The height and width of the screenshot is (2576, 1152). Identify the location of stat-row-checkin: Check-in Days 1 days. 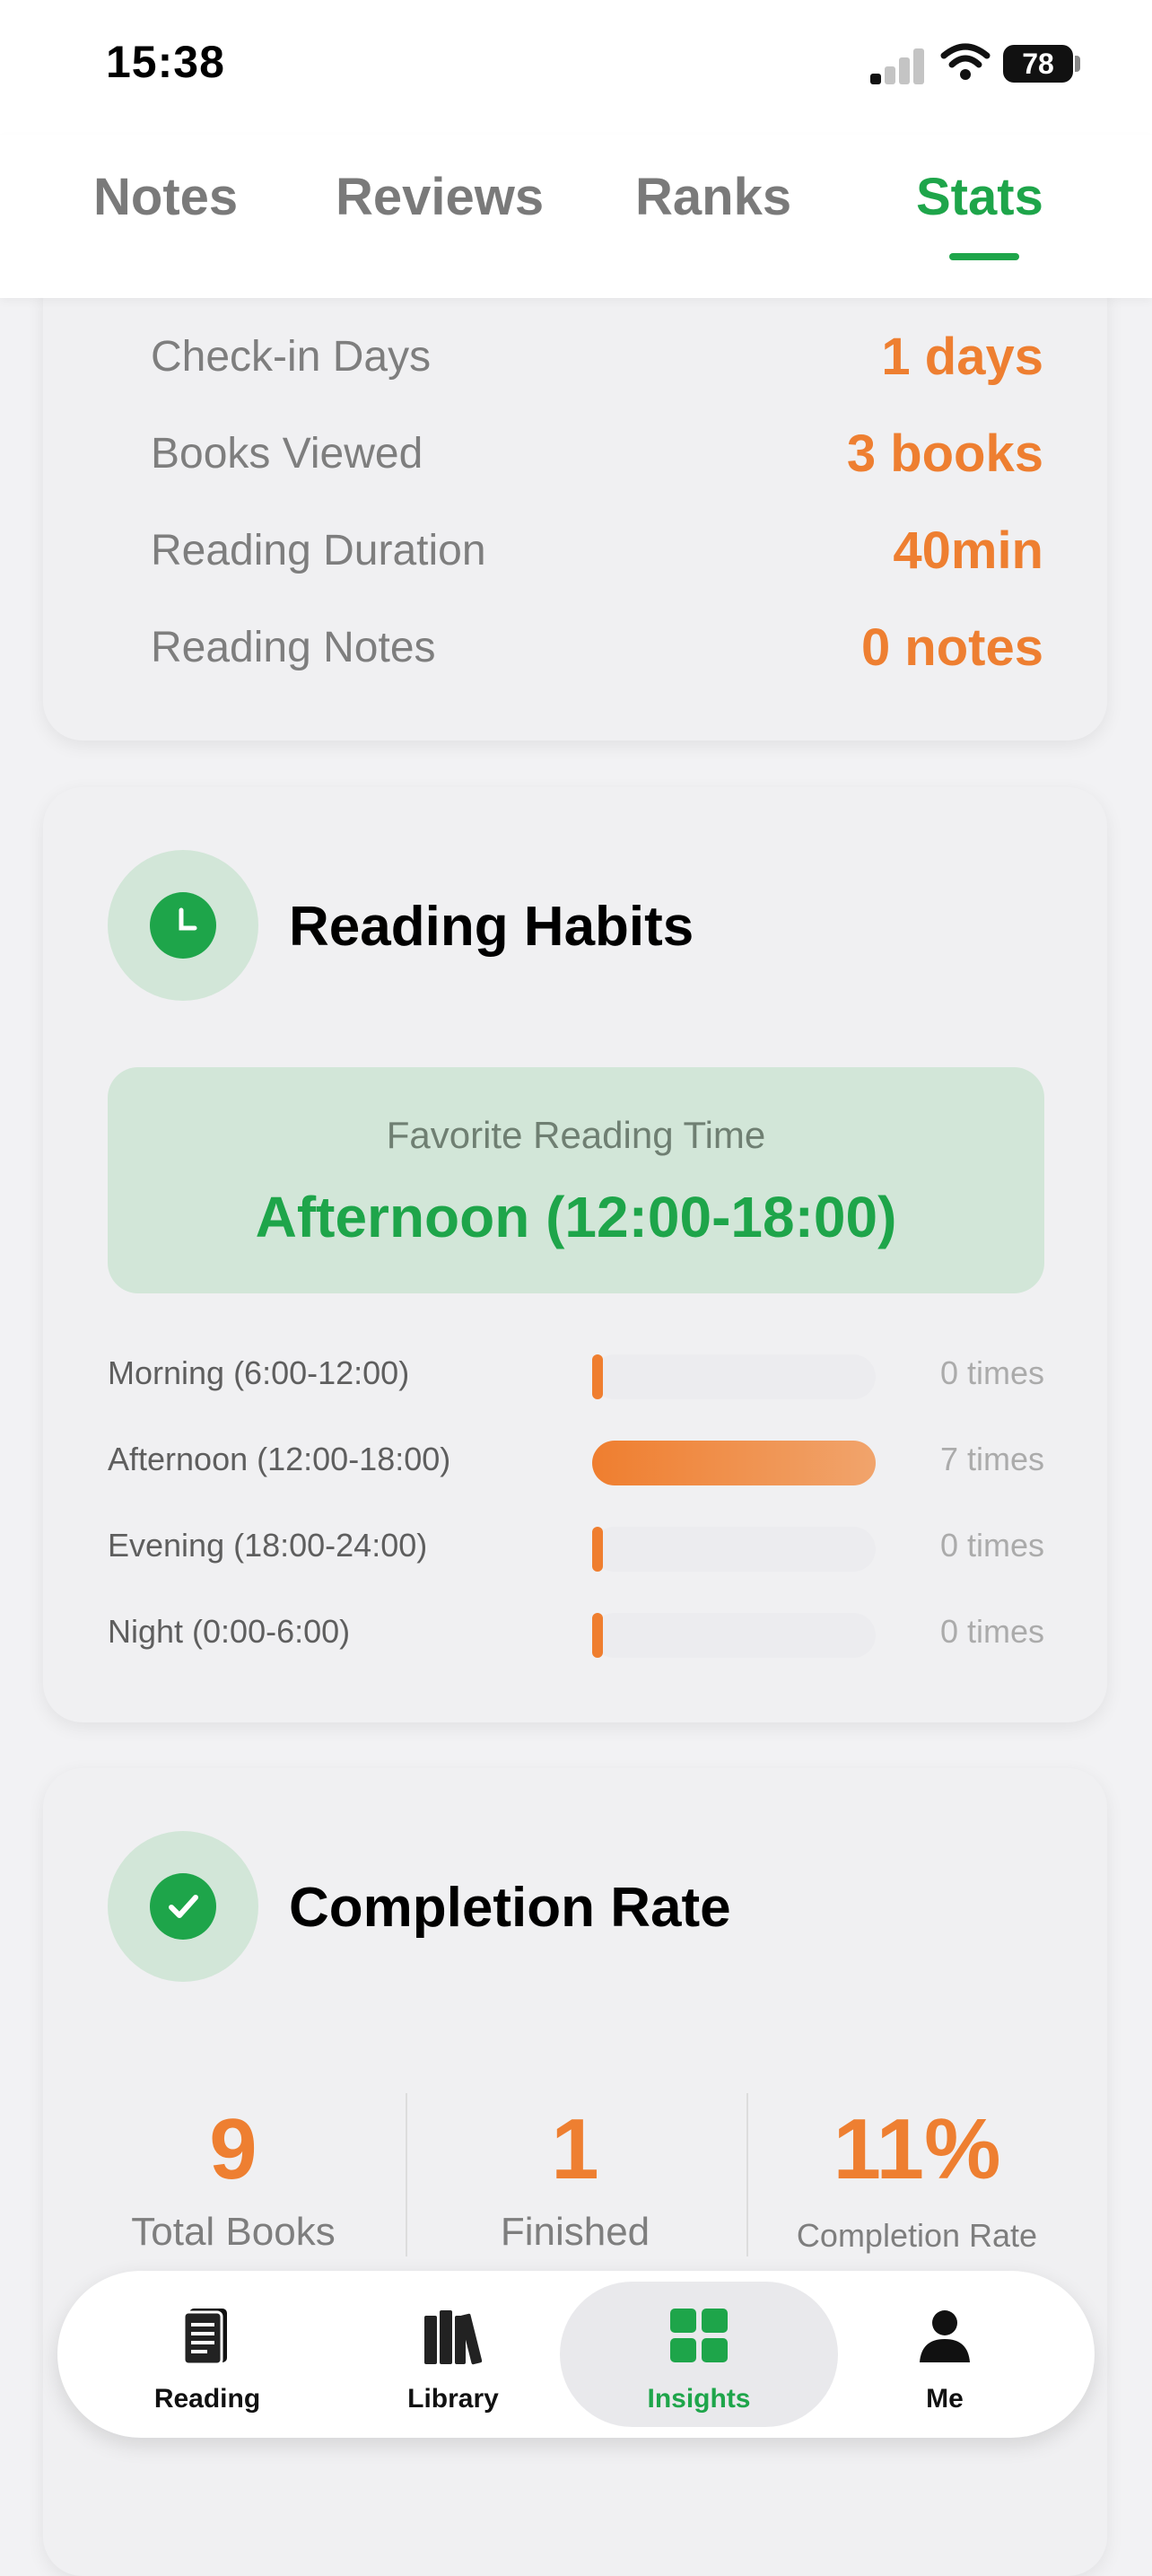
(597, 361).